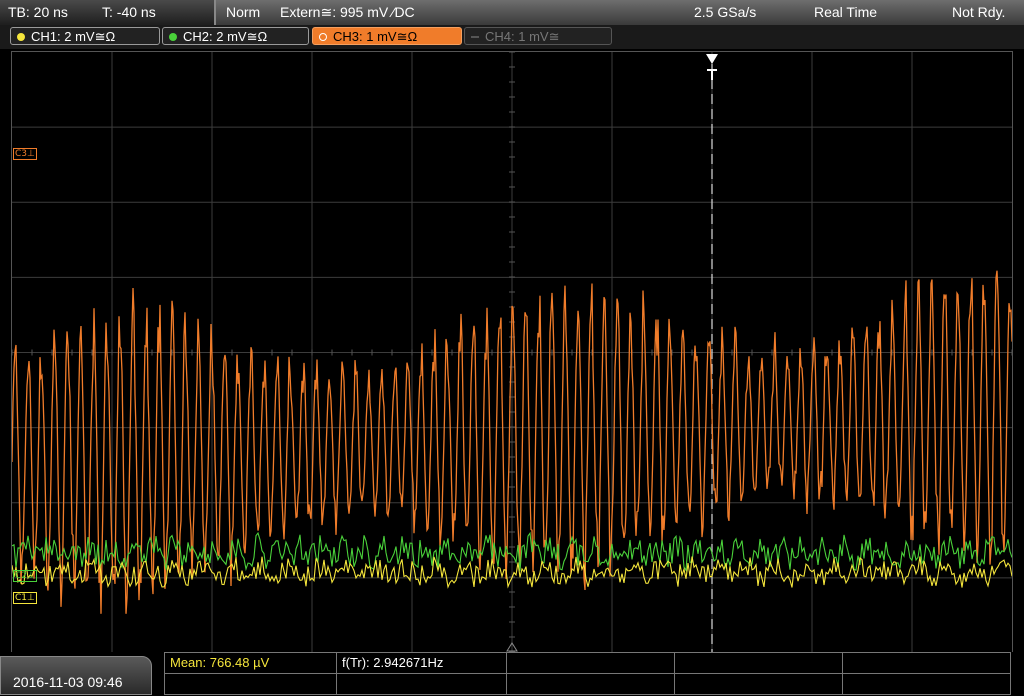 Image resolution: width=1024 pixels, height=696 pixels. What do you see at coordinates (979, 12) in the screenshot?
I see `acquisition-state: Not Rdy.` at bounding box center [979, 12].